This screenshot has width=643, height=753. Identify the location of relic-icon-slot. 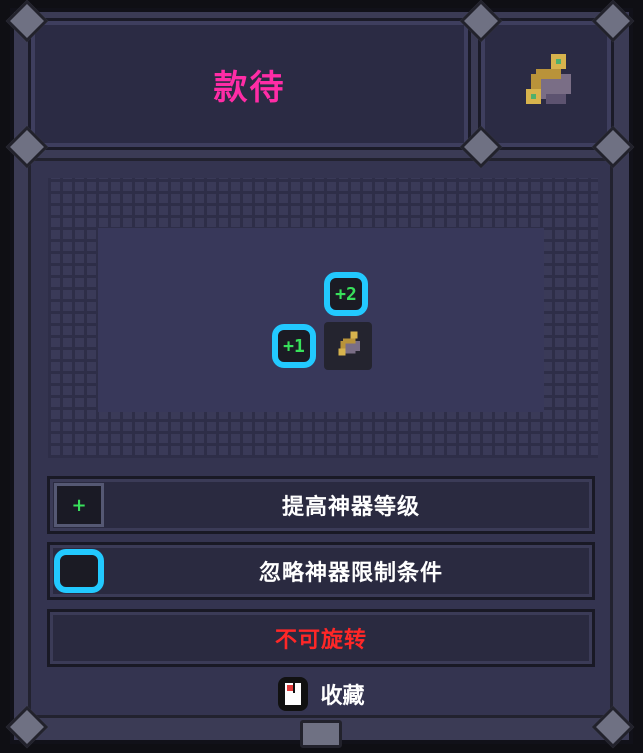
(546, 84).